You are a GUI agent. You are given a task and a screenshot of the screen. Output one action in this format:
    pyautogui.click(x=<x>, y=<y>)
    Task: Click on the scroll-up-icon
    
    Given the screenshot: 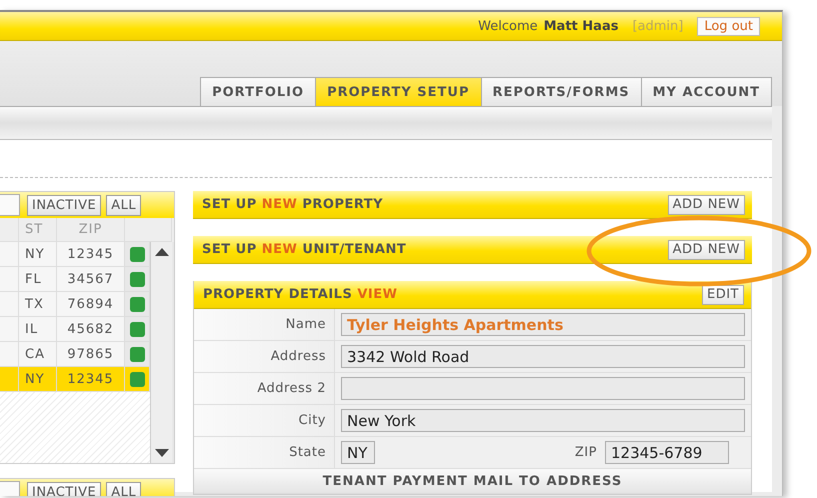 What is the action you would take?
    pyautogui.click(x=161, y=252)
    